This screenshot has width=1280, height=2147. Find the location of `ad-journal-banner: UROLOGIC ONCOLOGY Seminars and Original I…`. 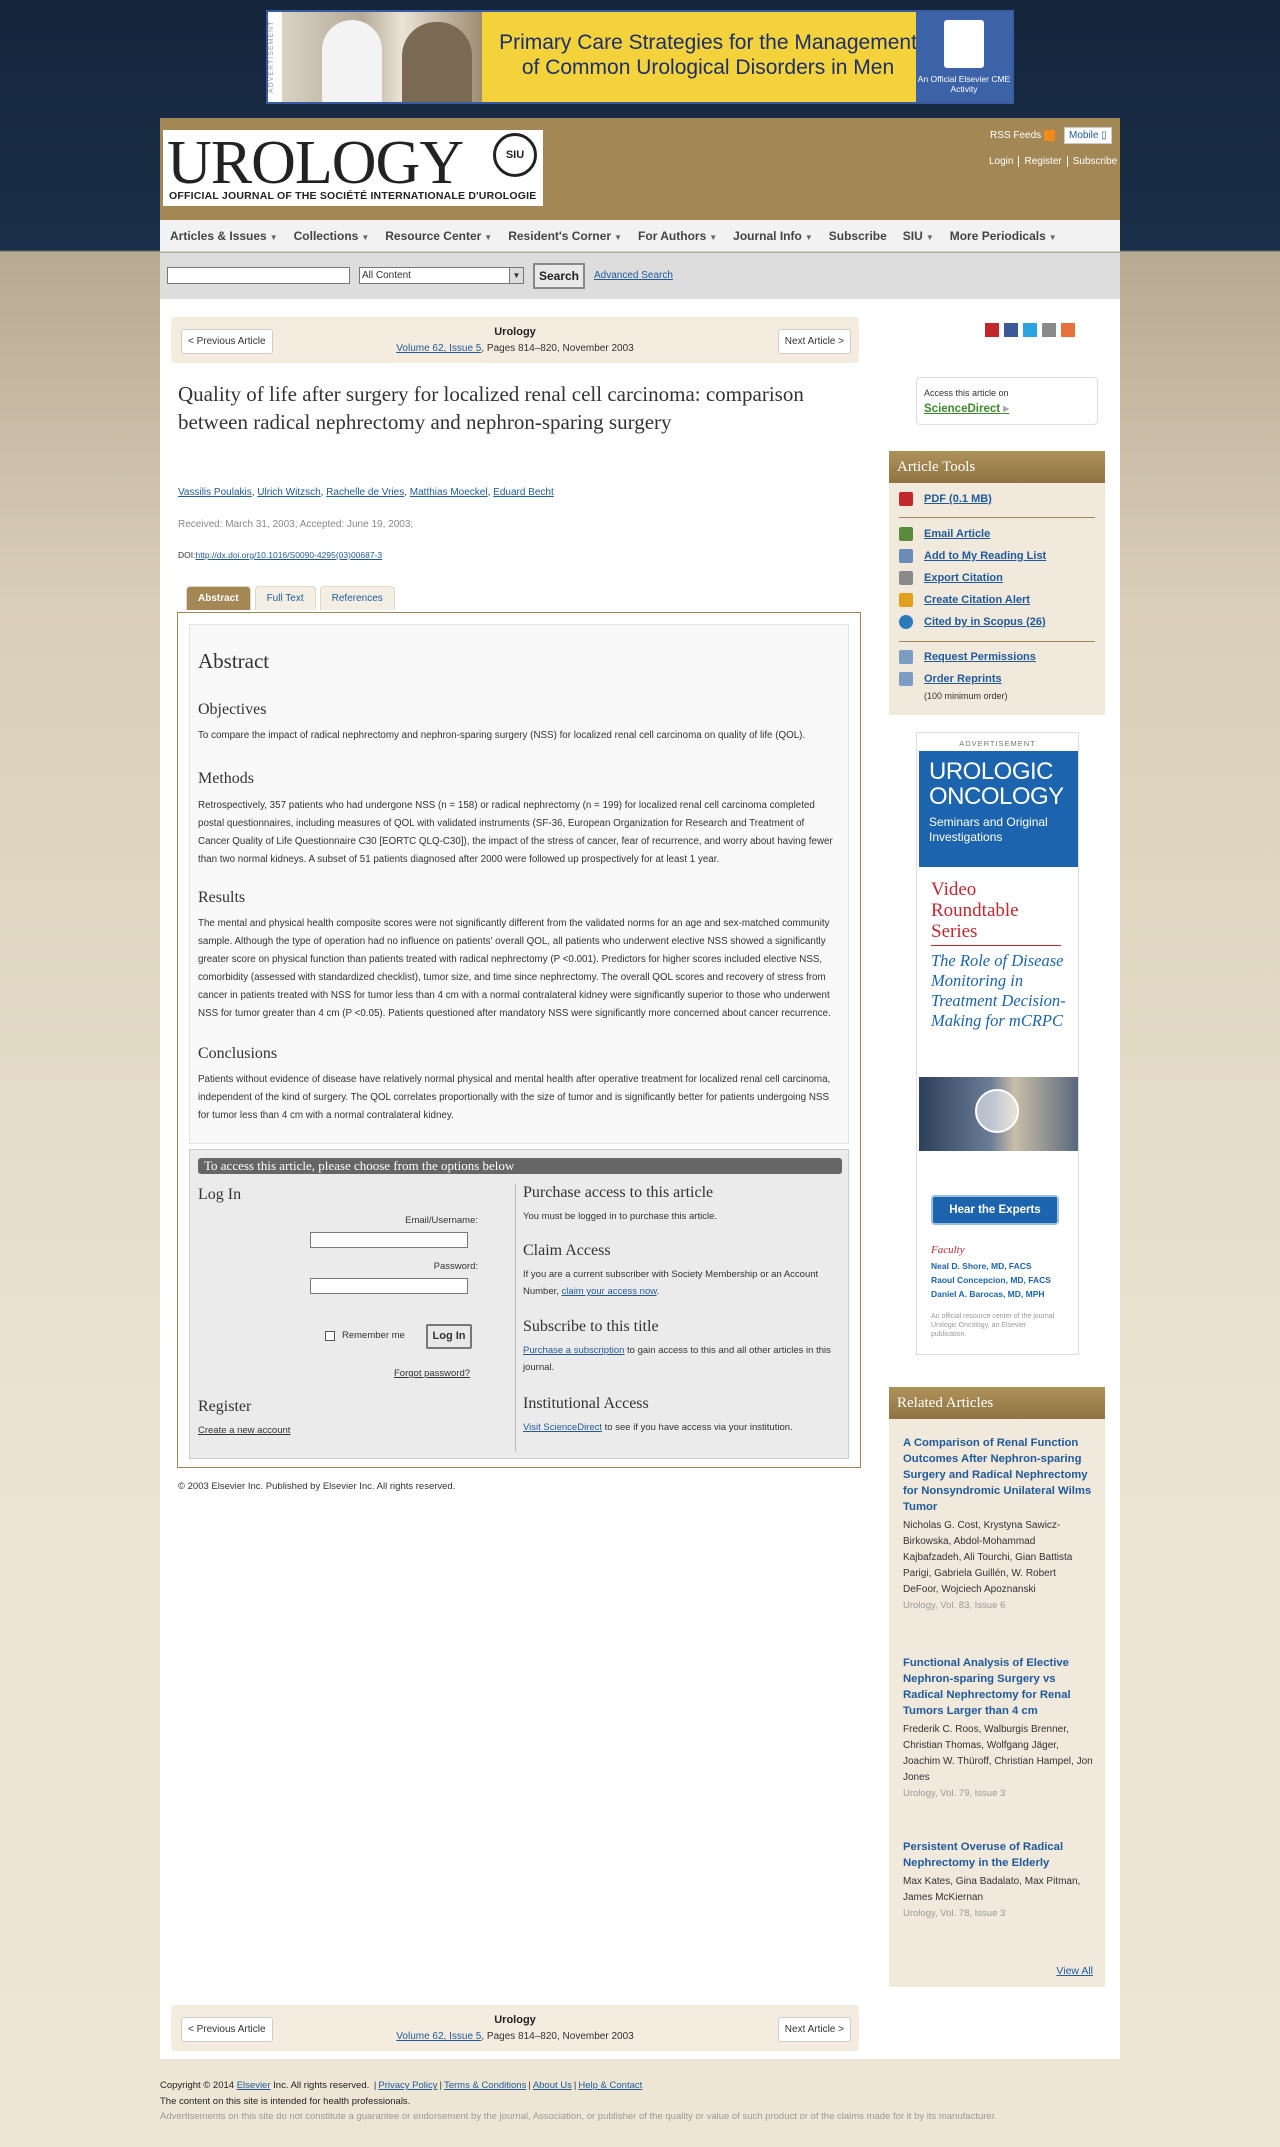

ad-journal-banner: UROLOGIC ONCOLOGY Seminars and Original I… is located at coordinates (998, 809).